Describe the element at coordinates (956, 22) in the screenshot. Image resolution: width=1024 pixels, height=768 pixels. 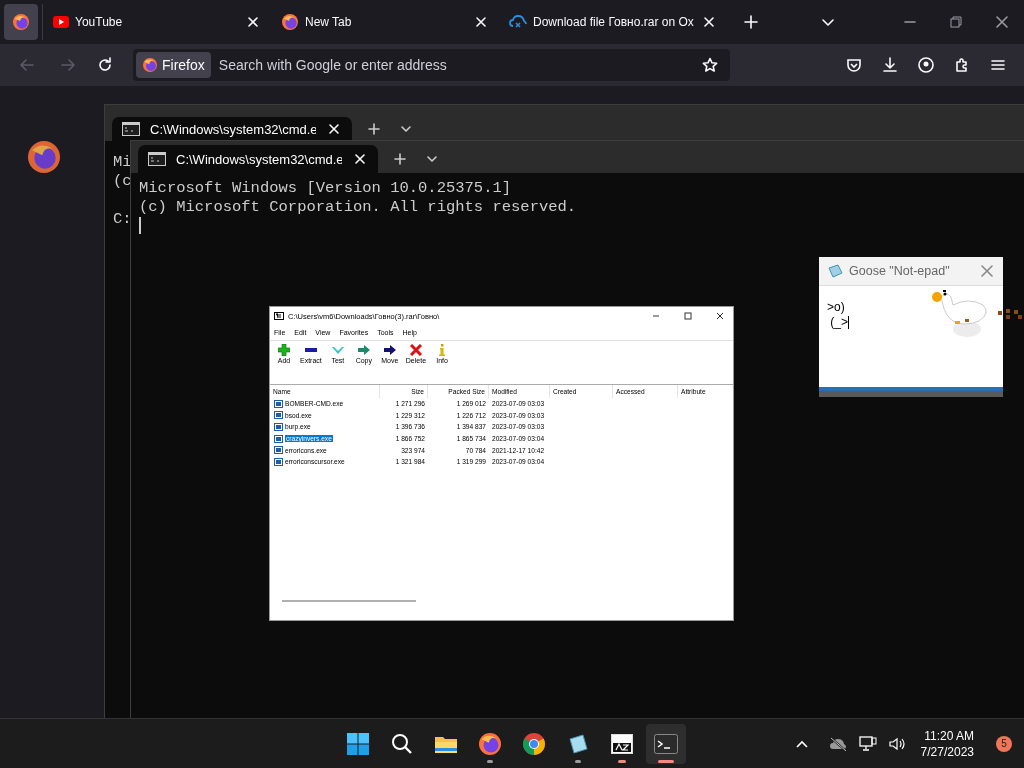
I see `restore-icon` at that location.